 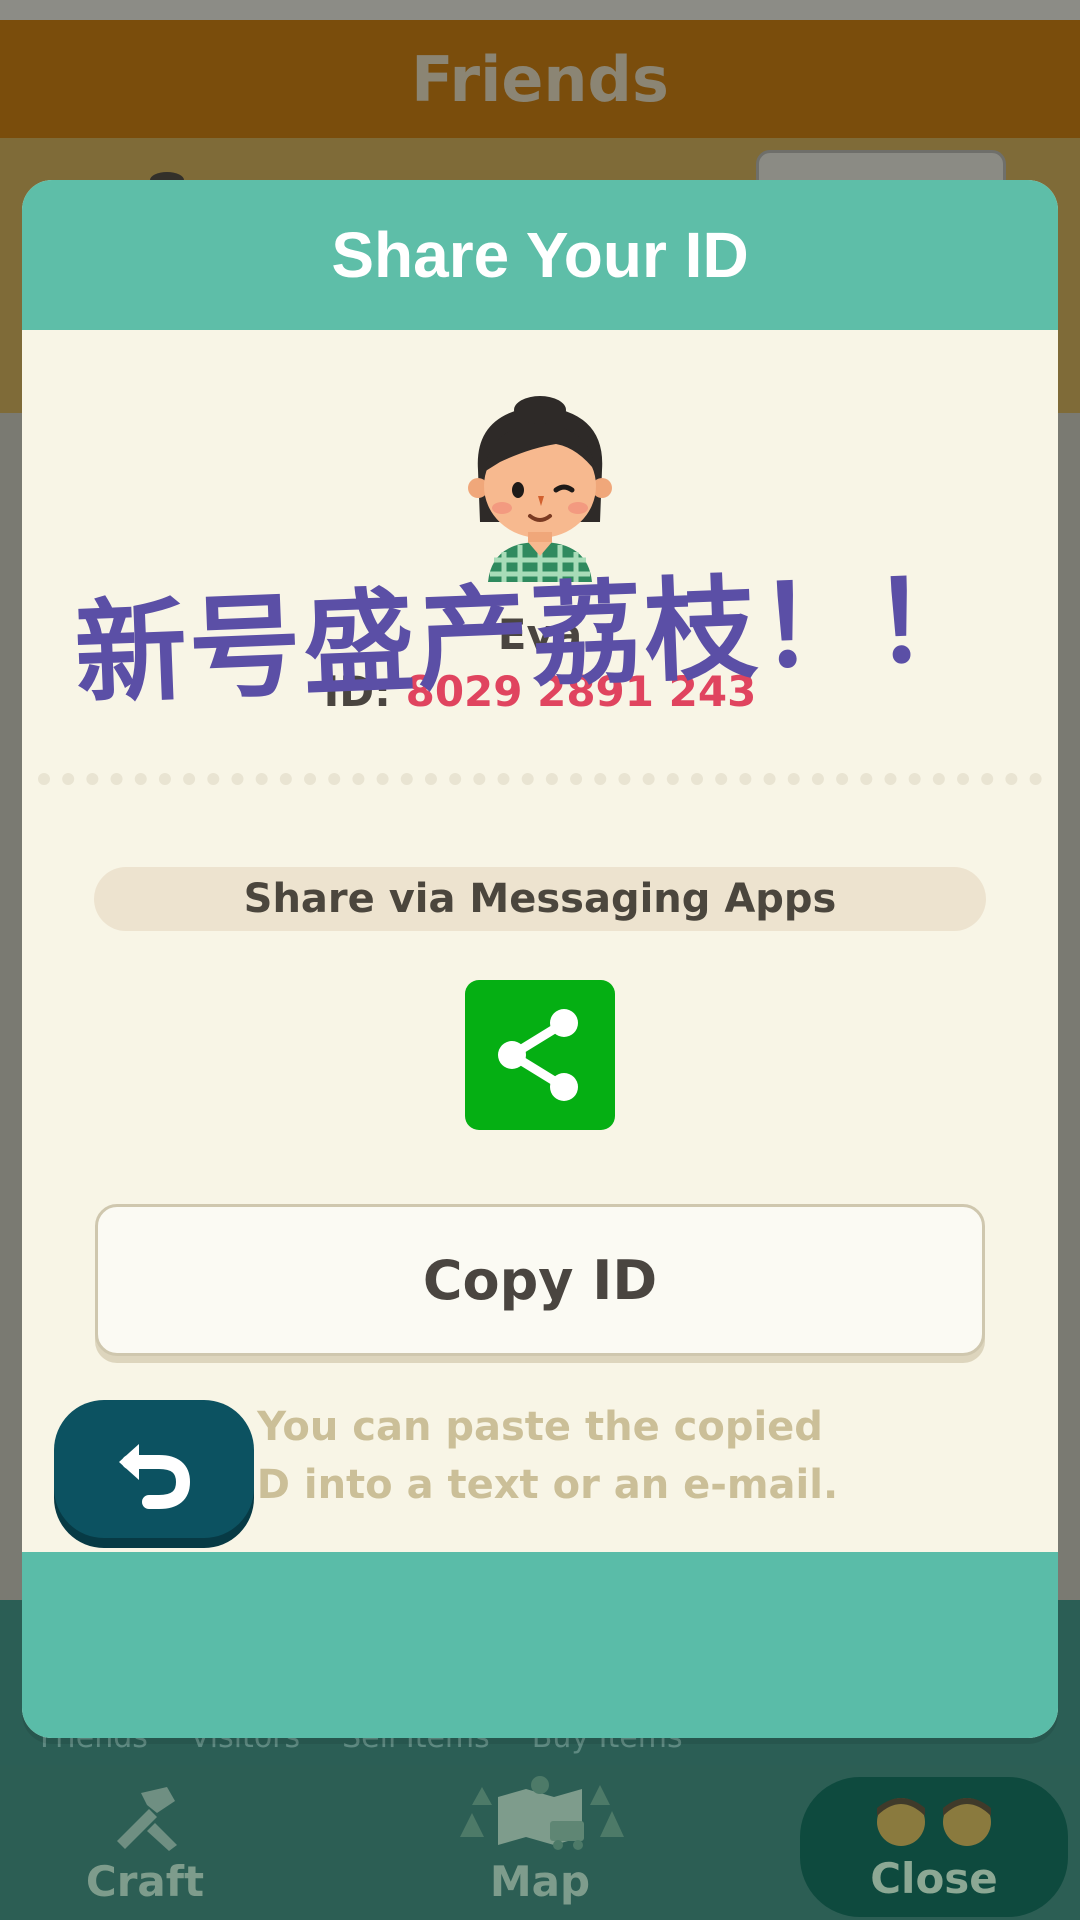 I want to click on dialog-title: Share Your ID, so click(x=540, y=255).